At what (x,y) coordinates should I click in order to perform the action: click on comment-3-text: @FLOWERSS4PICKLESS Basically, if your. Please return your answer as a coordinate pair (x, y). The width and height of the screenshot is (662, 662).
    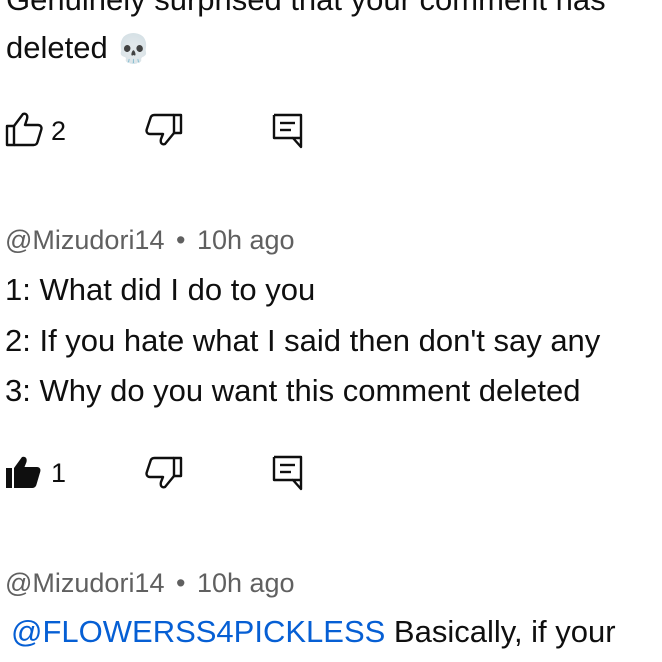
    Looking at the image, I should click on (313, 632).